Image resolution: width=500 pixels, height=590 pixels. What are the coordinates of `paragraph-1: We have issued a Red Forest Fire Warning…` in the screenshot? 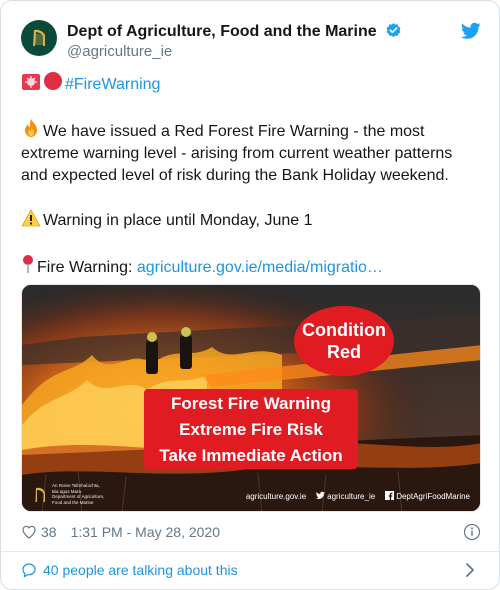 It's located at (251, 152).